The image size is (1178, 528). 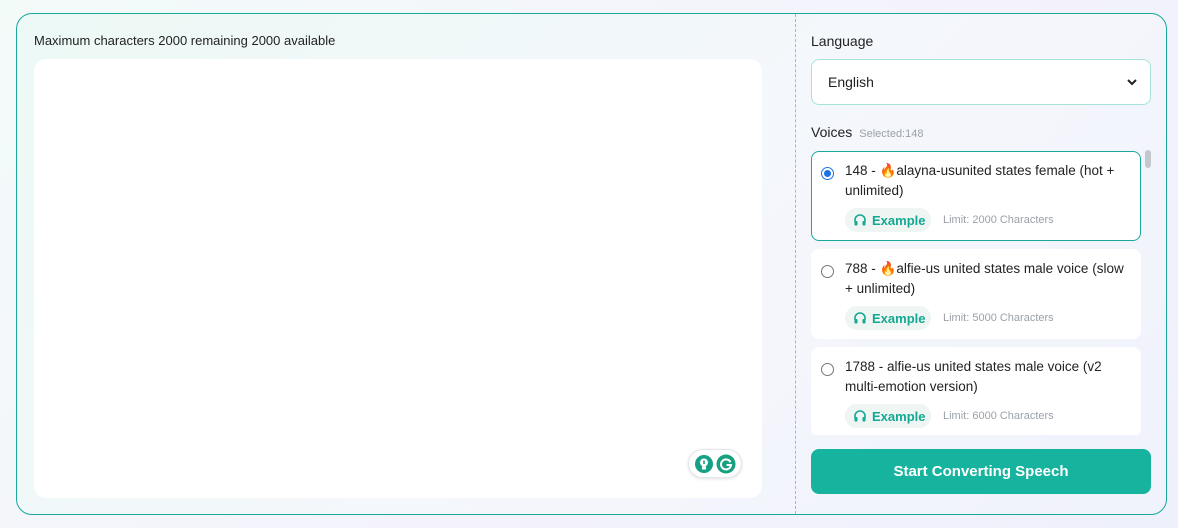 I want to click on voice-limit: Limit: 5000 Characters, so click(x=998, y=318).